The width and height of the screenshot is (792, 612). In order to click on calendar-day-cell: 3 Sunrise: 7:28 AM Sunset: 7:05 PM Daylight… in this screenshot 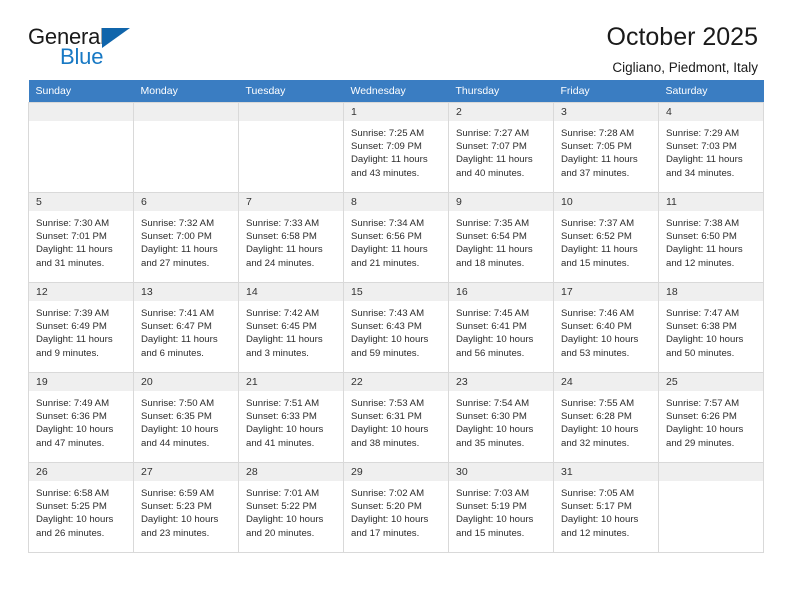, I will do `click(606, 147)`.